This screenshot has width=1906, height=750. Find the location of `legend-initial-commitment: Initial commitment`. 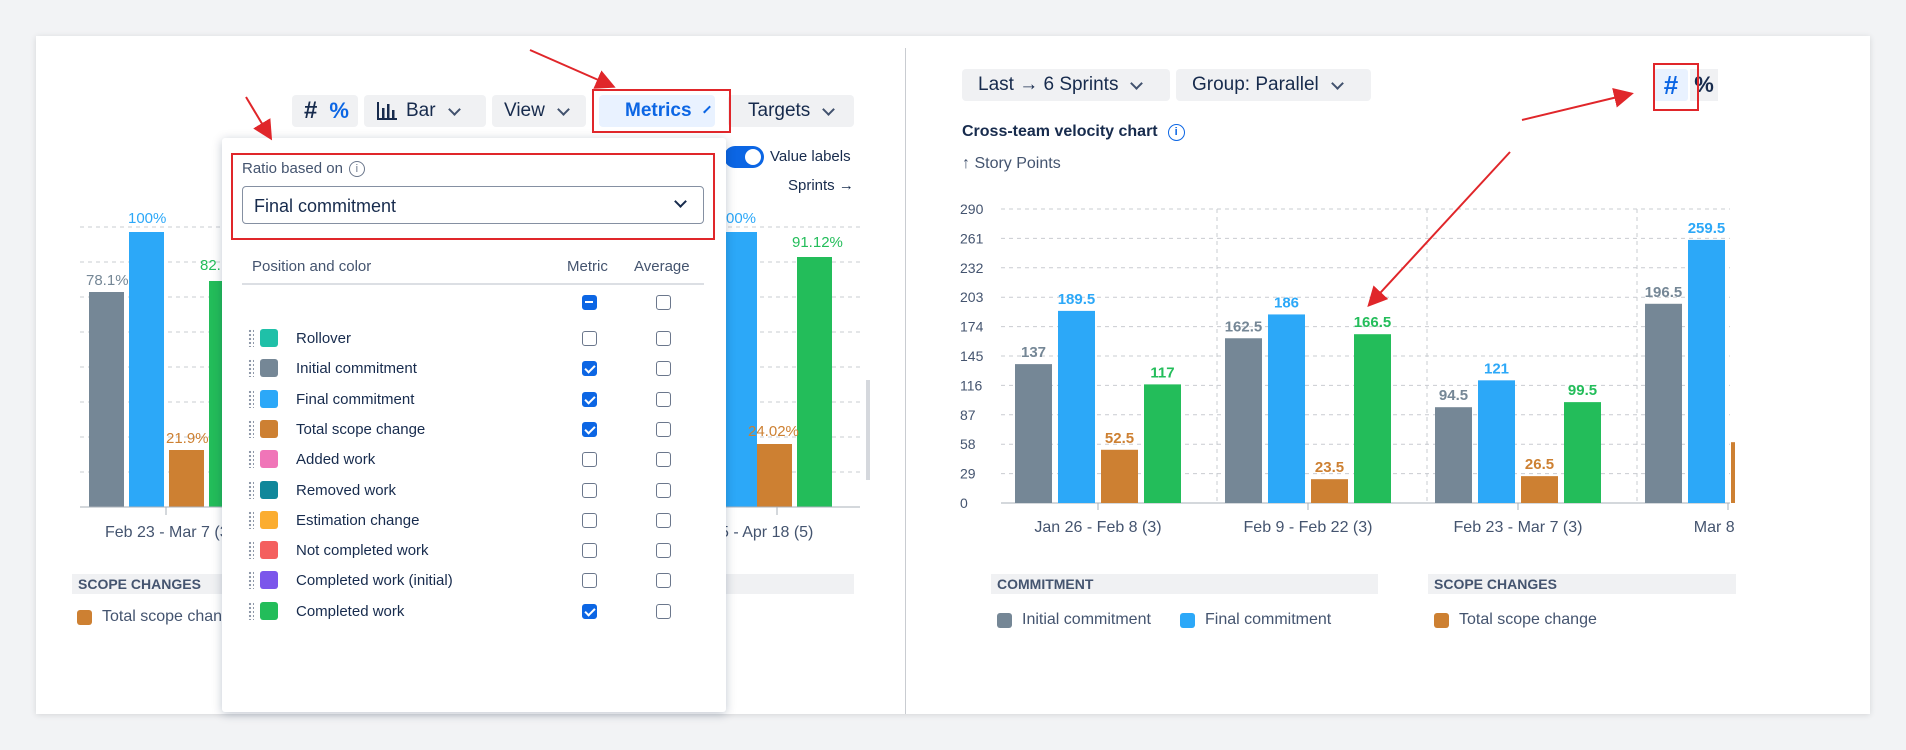

legend-initial-commitment: Initial commitment is located at coordinates (1074, 620).